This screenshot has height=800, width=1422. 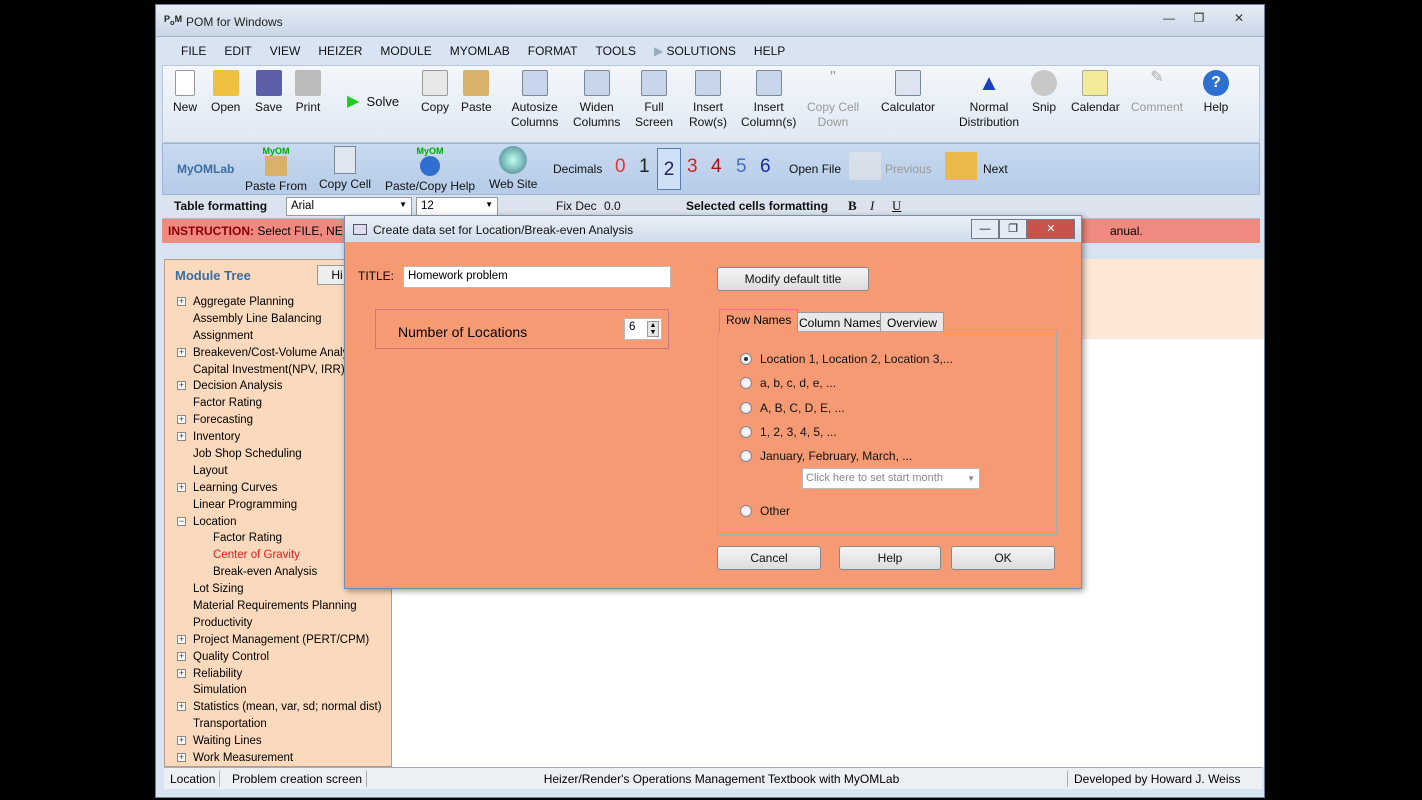 I want to click on menu-module: MODULE, so click(x=405, y=51).